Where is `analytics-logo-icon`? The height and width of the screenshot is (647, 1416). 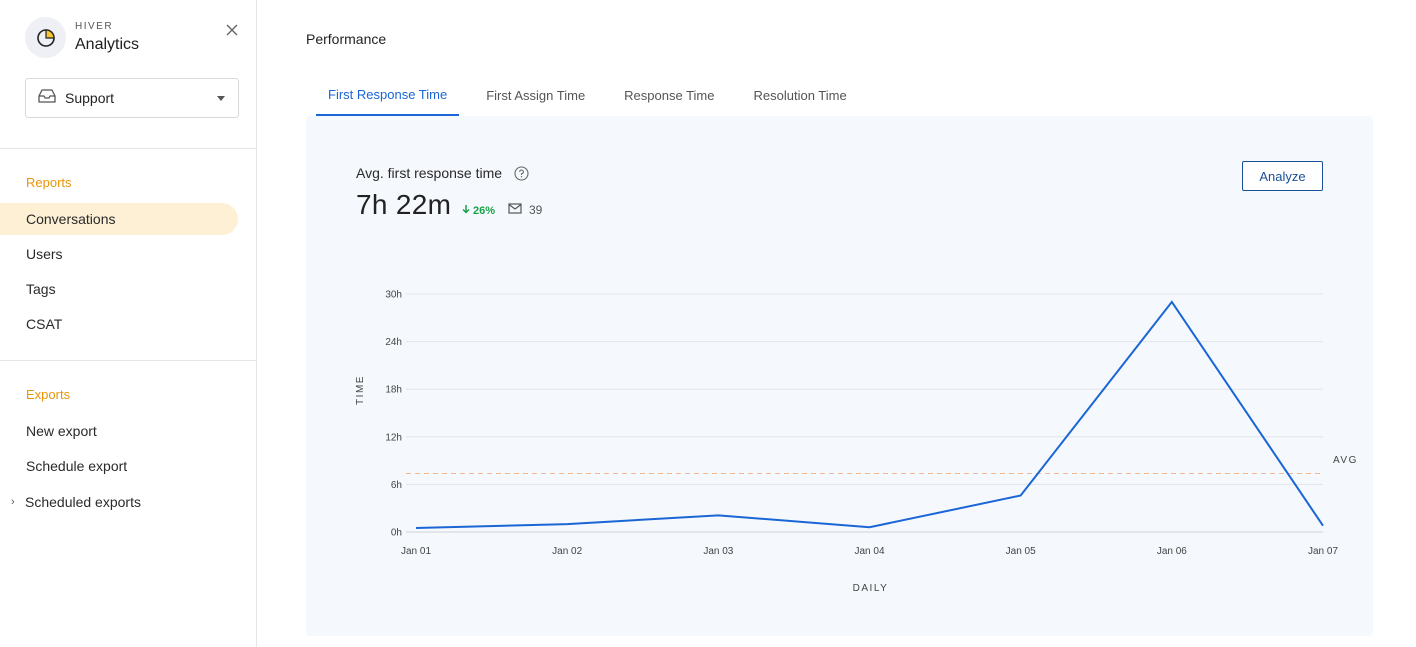 analytics-logo-icon is located at coordinates (45, 37).